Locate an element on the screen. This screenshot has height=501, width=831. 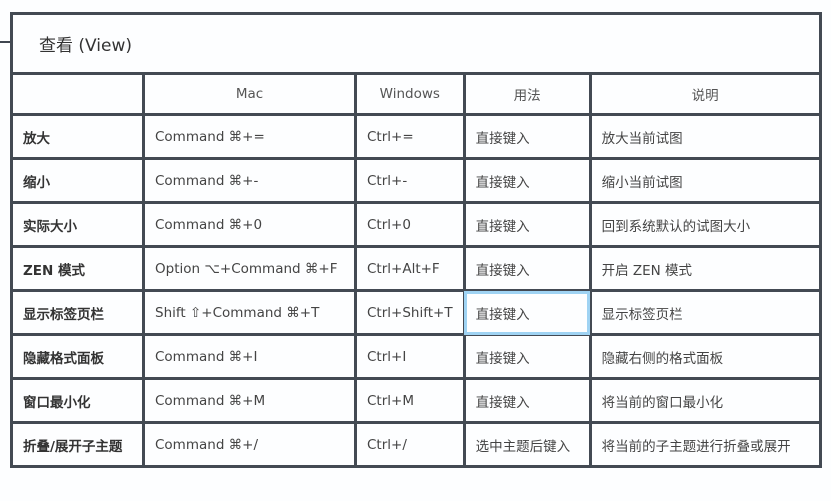
table-row: 隐藏格式面板 Command ⌘+I Ctrl+I 直接键入 隐藏右侧的格式面板 is located at coordinates (416, 356).